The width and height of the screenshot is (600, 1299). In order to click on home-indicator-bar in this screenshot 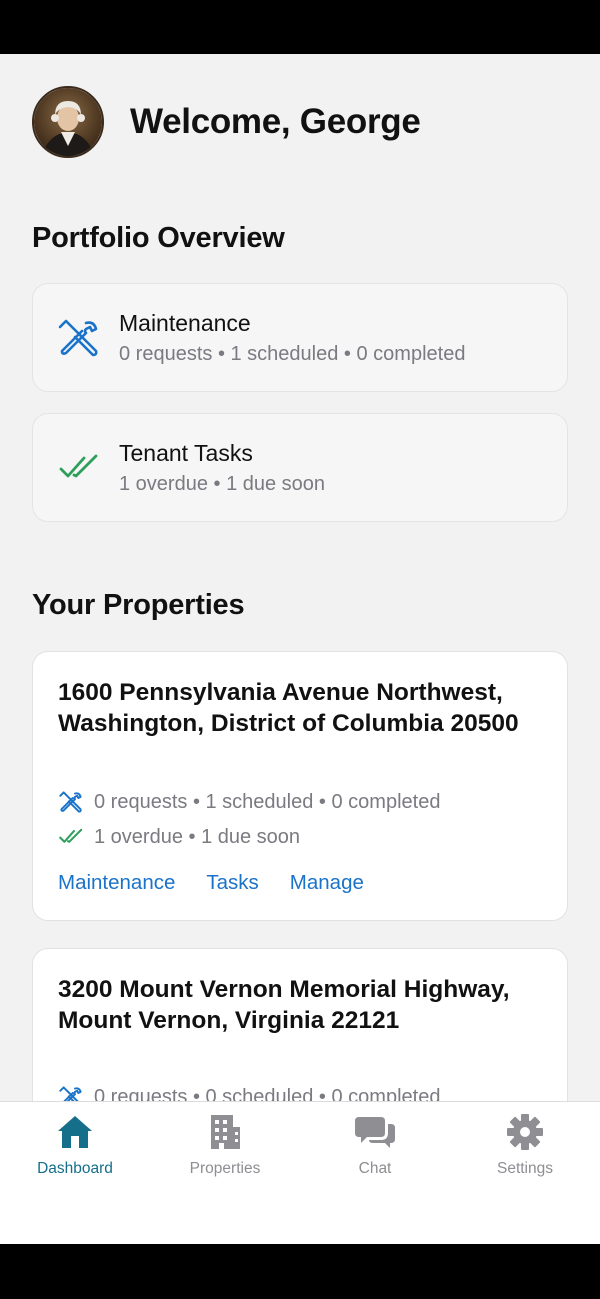, I will do `click(300, 1271)`.